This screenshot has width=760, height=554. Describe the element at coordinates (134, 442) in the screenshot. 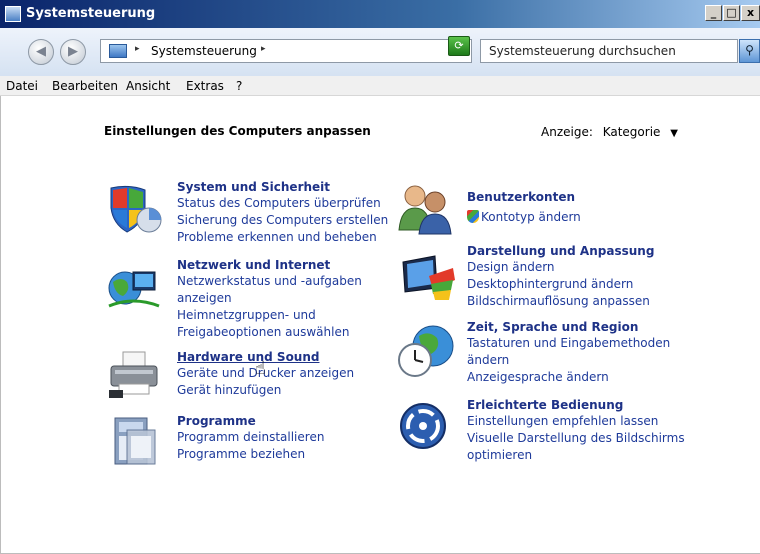

I see `programs-icon` at that location.